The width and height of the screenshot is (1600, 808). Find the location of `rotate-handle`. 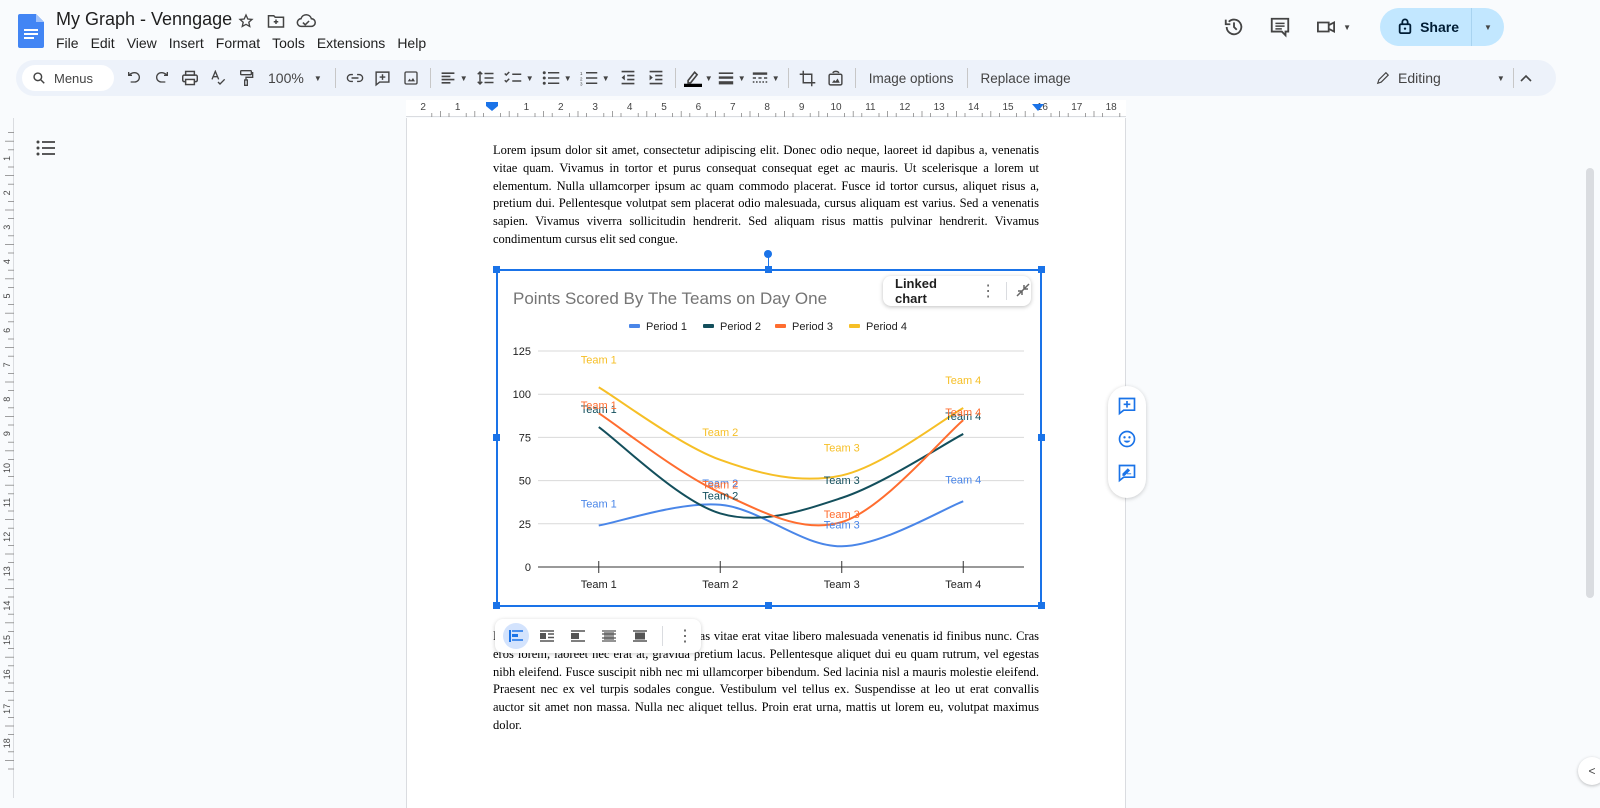

rotate-handle is located at coordinates (768, 254).